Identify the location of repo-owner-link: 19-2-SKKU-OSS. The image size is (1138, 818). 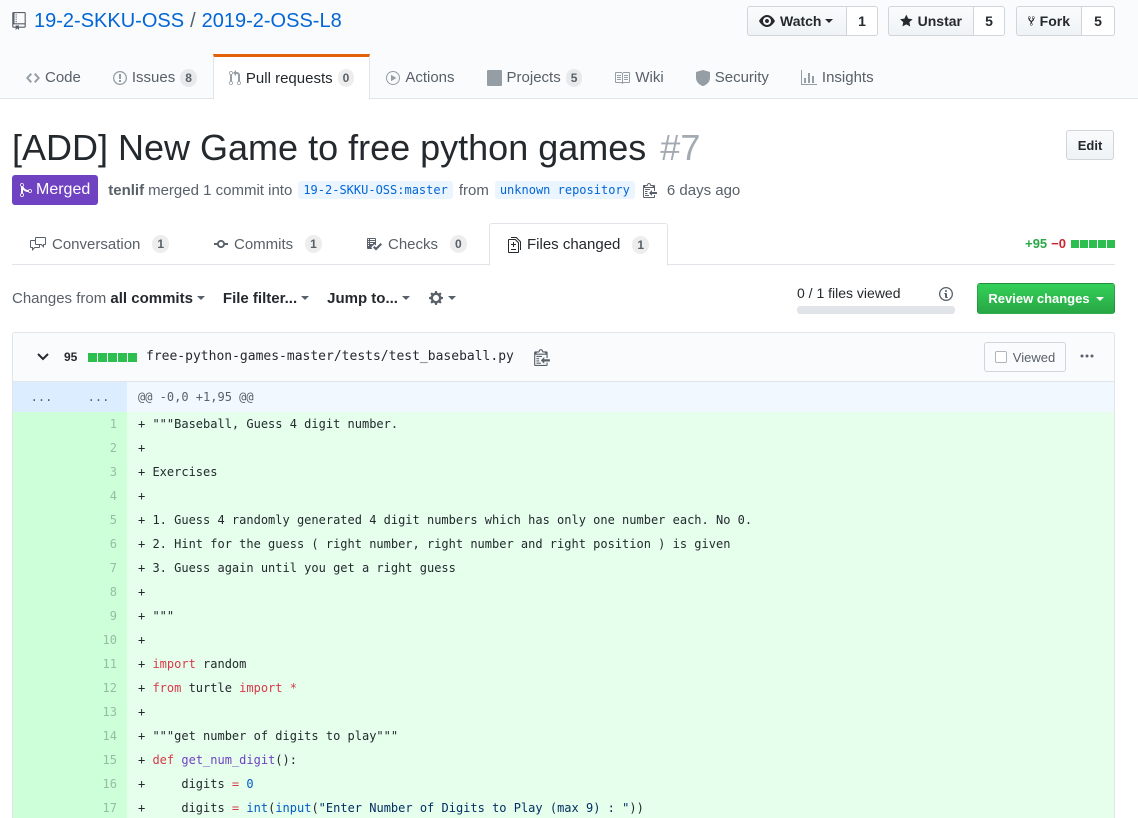
(109, 21).